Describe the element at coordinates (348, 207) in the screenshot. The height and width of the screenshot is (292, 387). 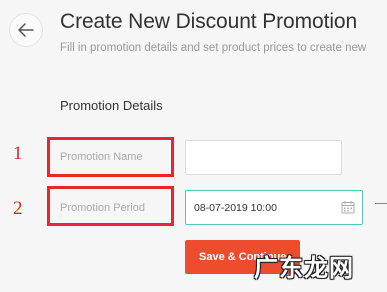
I see `calendar-icon` at that location.